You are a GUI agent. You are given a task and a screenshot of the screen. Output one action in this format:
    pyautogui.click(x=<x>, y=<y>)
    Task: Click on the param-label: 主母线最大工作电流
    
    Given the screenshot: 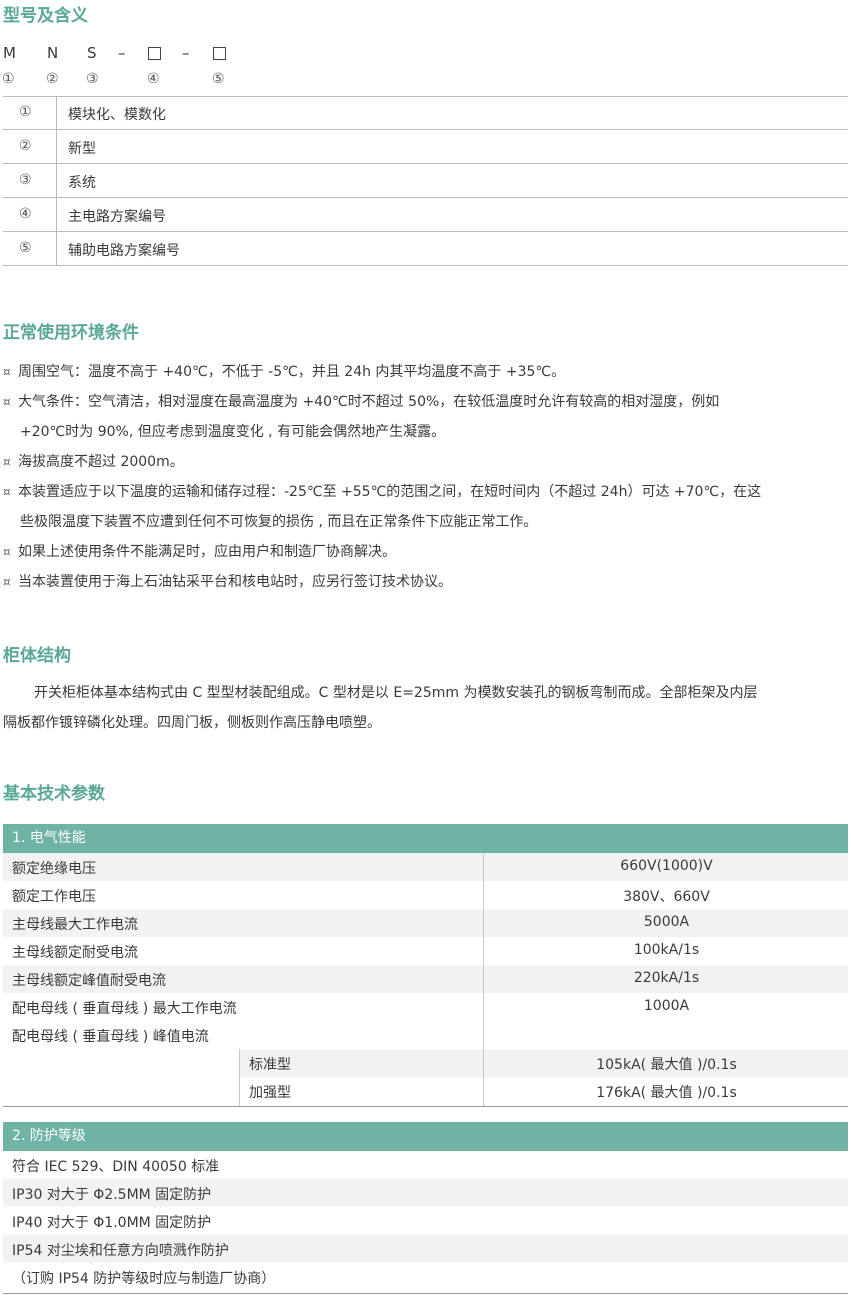 What is the action you would take?
    pyautogui.click(x=75, y=925)
    